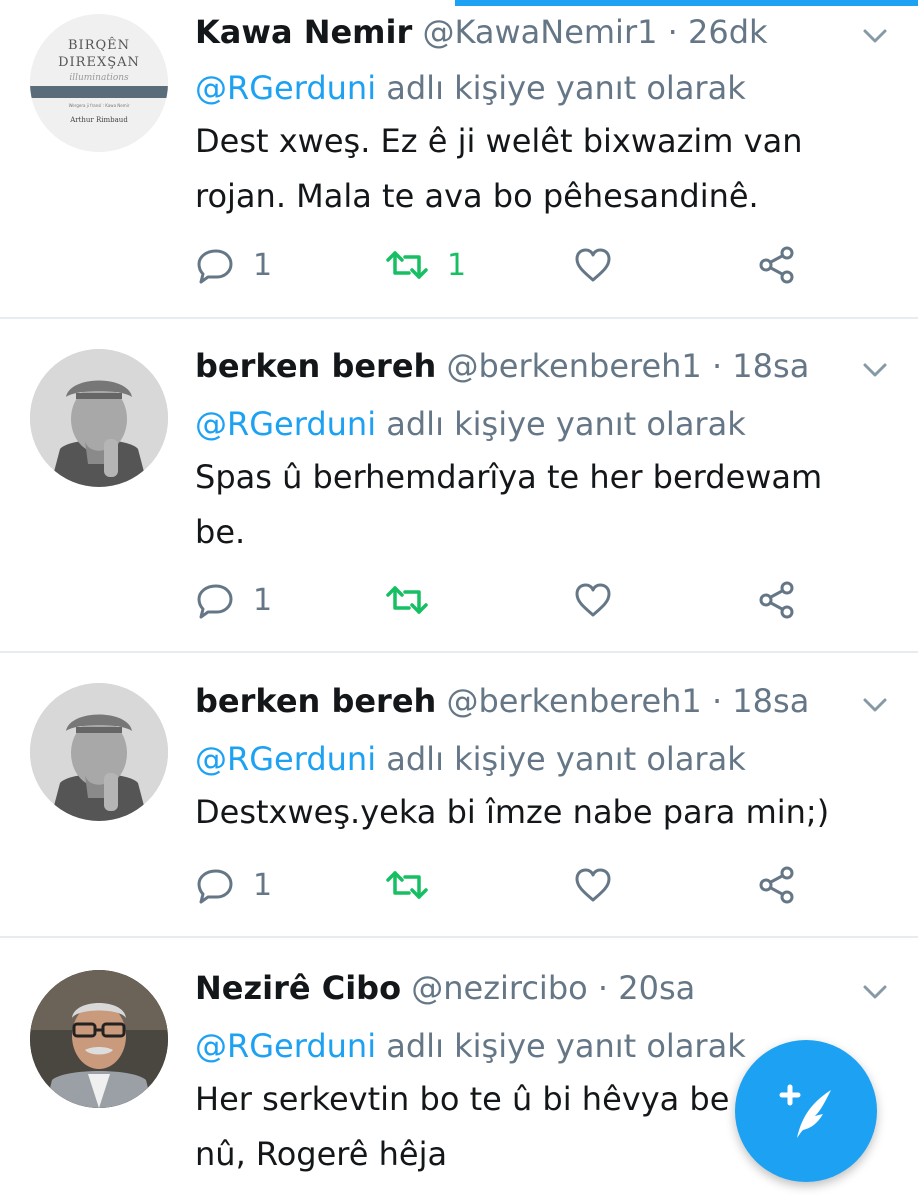 The height and width of the screenshot is (1200, 918). What do you see at coordinates (499, 988) in the screenshot?
I see `user-handle: @nezircibo` at bounding box center [499, 988].